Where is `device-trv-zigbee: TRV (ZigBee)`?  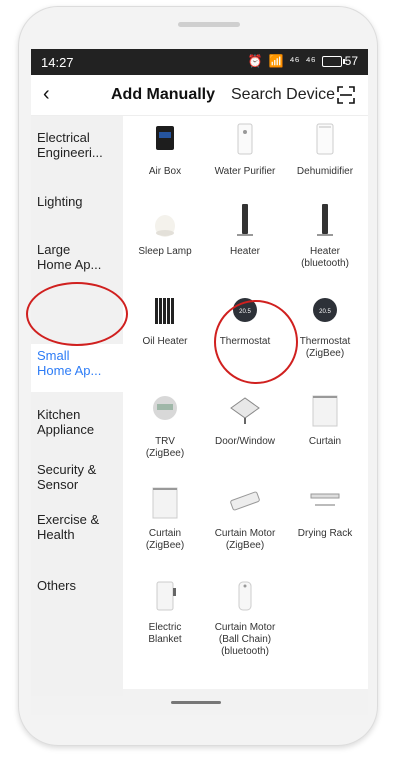 device-trv-zigbee: TRV (ZigBee) is located at coordinates (165, 425).